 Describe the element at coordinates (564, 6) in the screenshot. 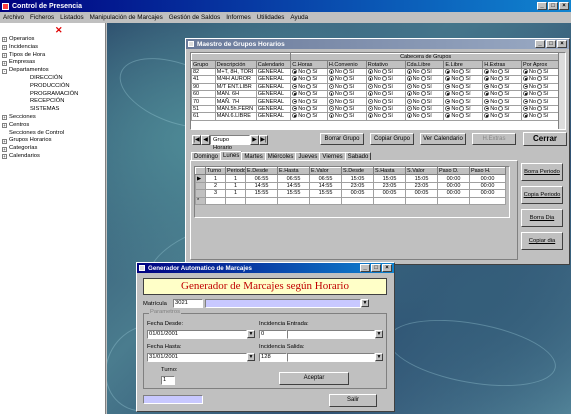

I see `close-button: ×` at that location.